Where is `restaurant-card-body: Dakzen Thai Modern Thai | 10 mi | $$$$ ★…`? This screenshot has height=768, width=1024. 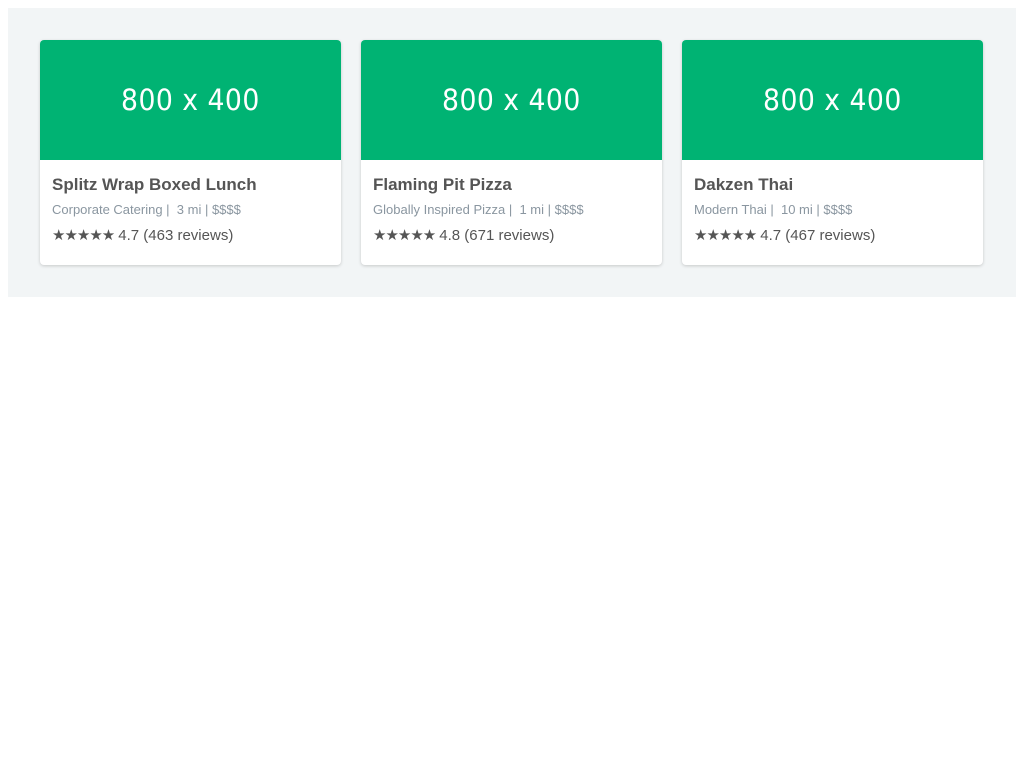
restaurant-card-body: Dakzen Thai Modern Thai | 10 mi | $$$$ ★… is located at coordinates (832, 203).